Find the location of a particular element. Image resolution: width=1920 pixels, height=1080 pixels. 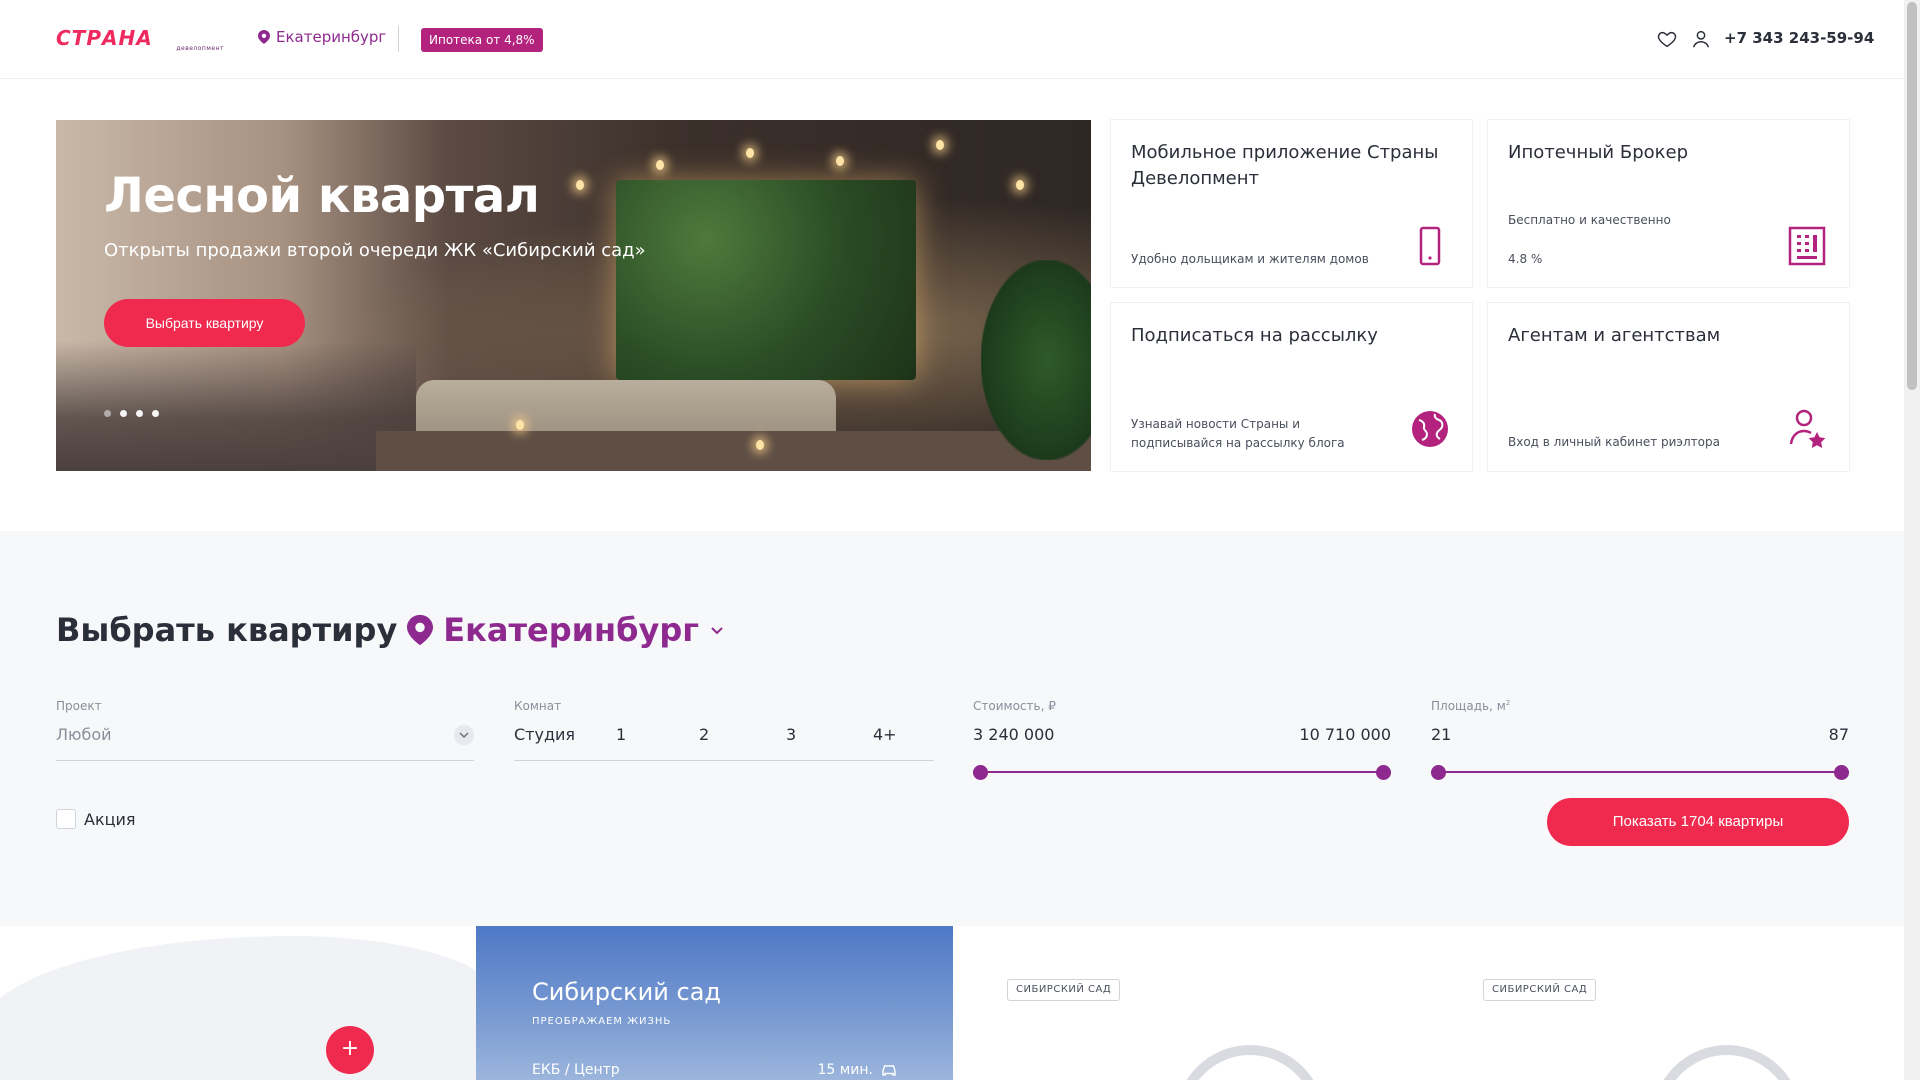

logo-subtext: девелопмент is located at coordinates (200, 48).